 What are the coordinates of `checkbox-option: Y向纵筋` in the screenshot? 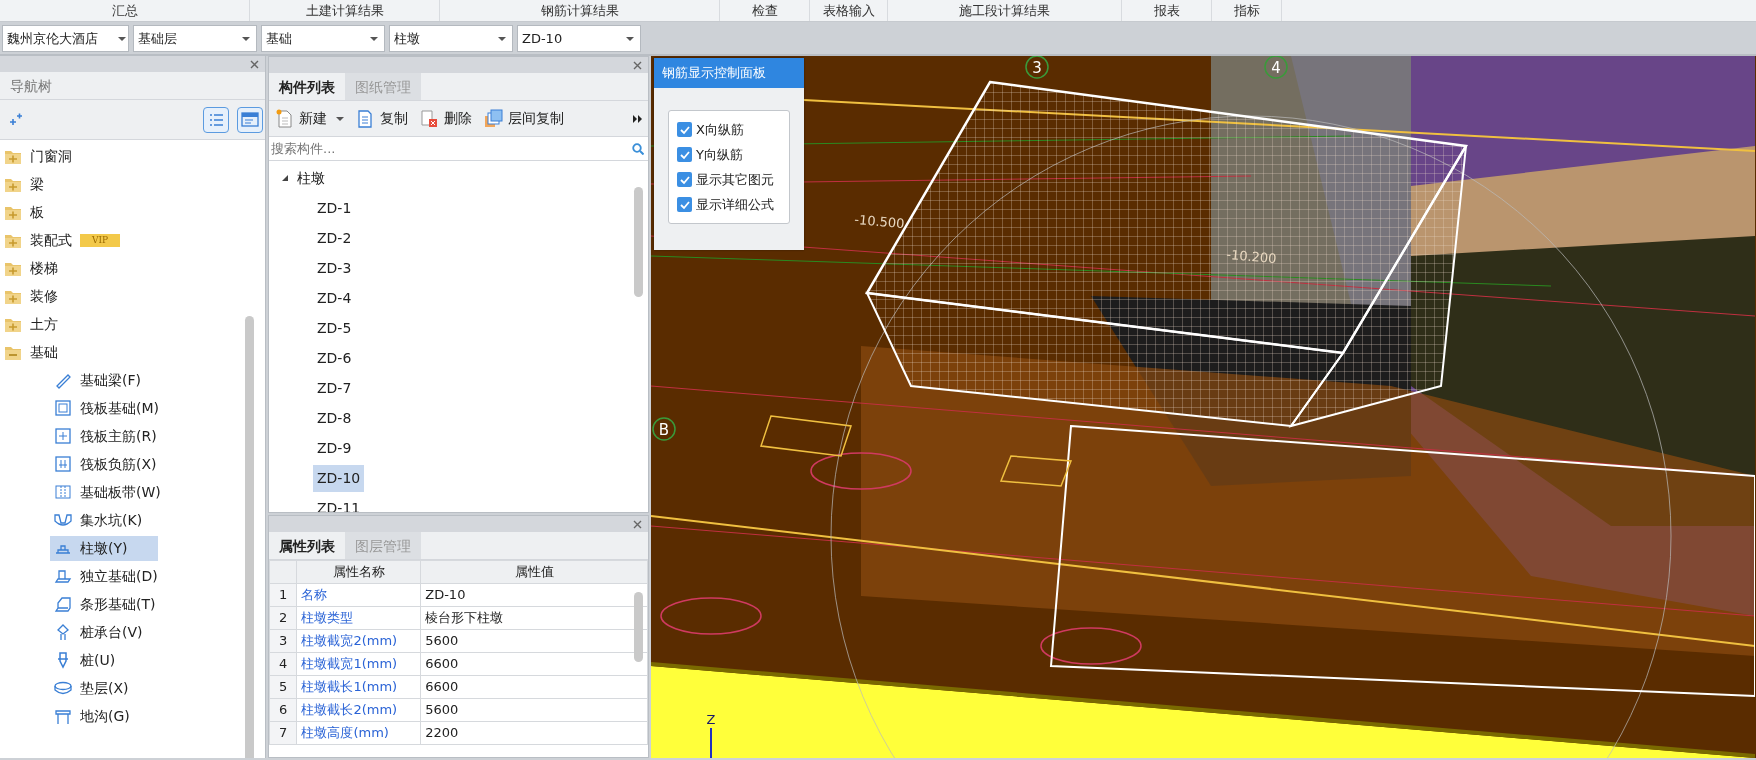 It's located at (729, 154).